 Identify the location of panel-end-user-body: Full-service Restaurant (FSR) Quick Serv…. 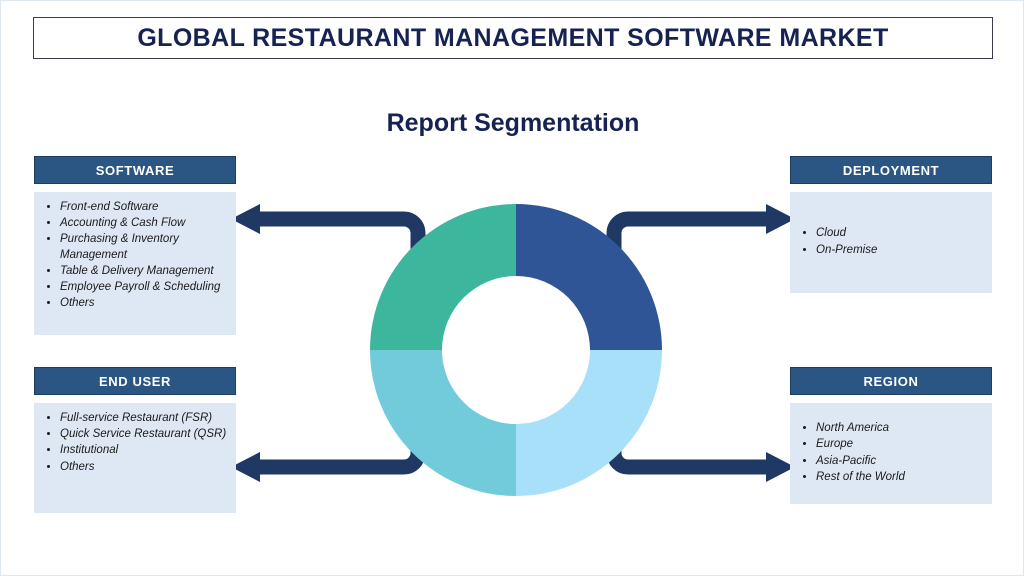
(135, 458).